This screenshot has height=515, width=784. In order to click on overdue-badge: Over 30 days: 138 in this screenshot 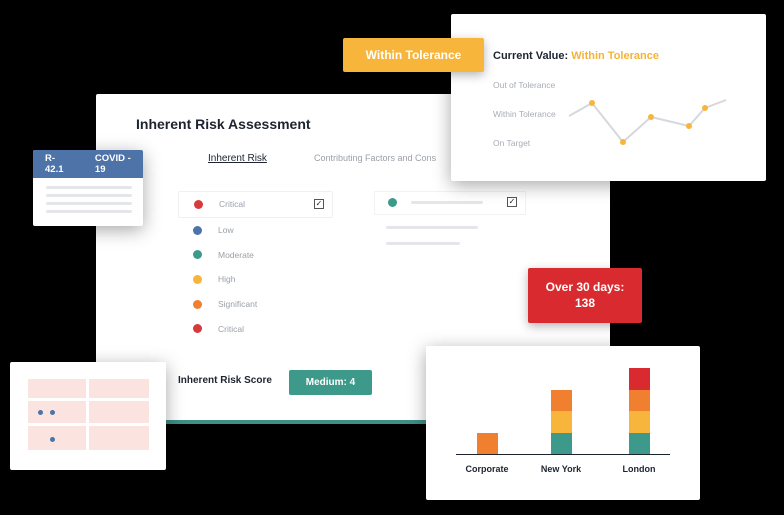, I will do `click(585, 295)`.